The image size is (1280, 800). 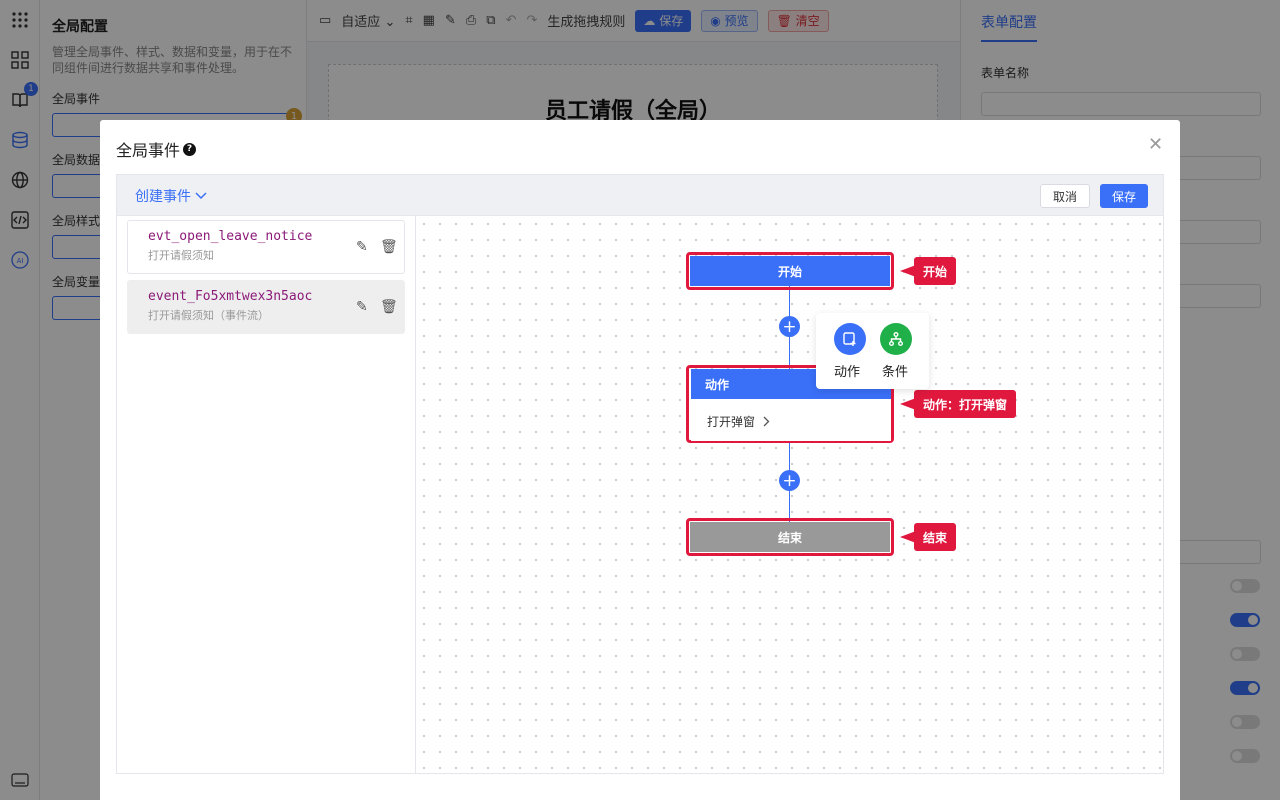 What do you see at coordinates (201, 196) in the screenshot?
I see `chevron-down-icon` at bounding box center [201, 196].